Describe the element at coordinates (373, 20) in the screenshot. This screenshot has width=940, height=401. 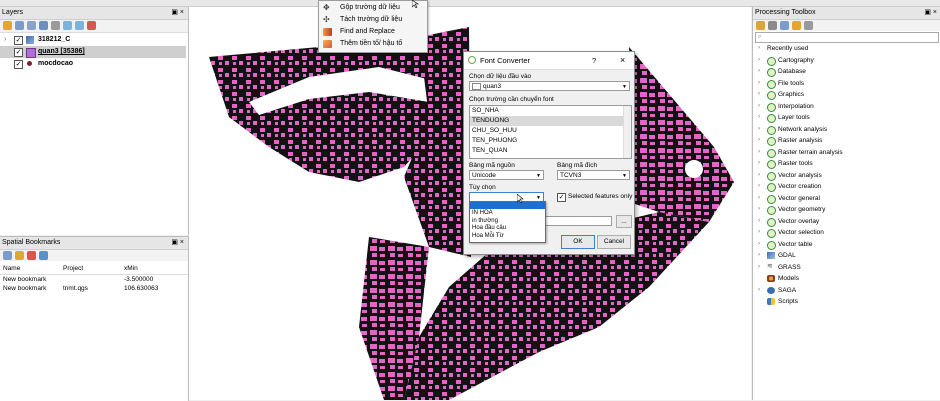
I see `menu-item-split-fields: ✣ Tách trường dữ liệu` at that location.